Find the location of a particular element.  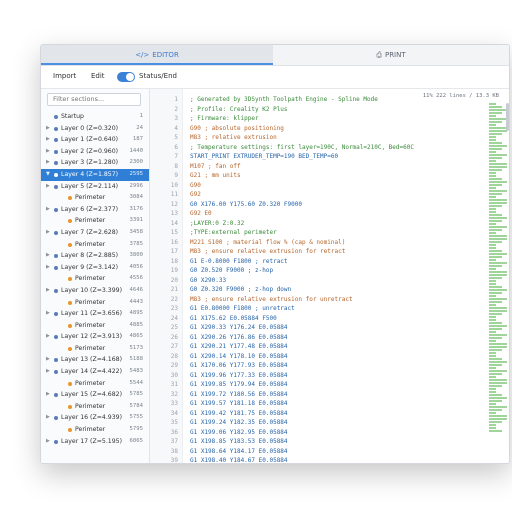

code-line: 21 G0 Z0.320 F9000 ; z-hop down is located at coordinates (315, 290).